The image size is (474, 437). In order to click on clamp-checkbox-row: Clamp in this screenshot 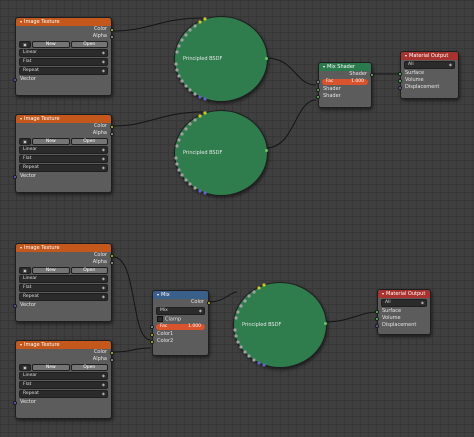, I will do `click(180, 319)`.